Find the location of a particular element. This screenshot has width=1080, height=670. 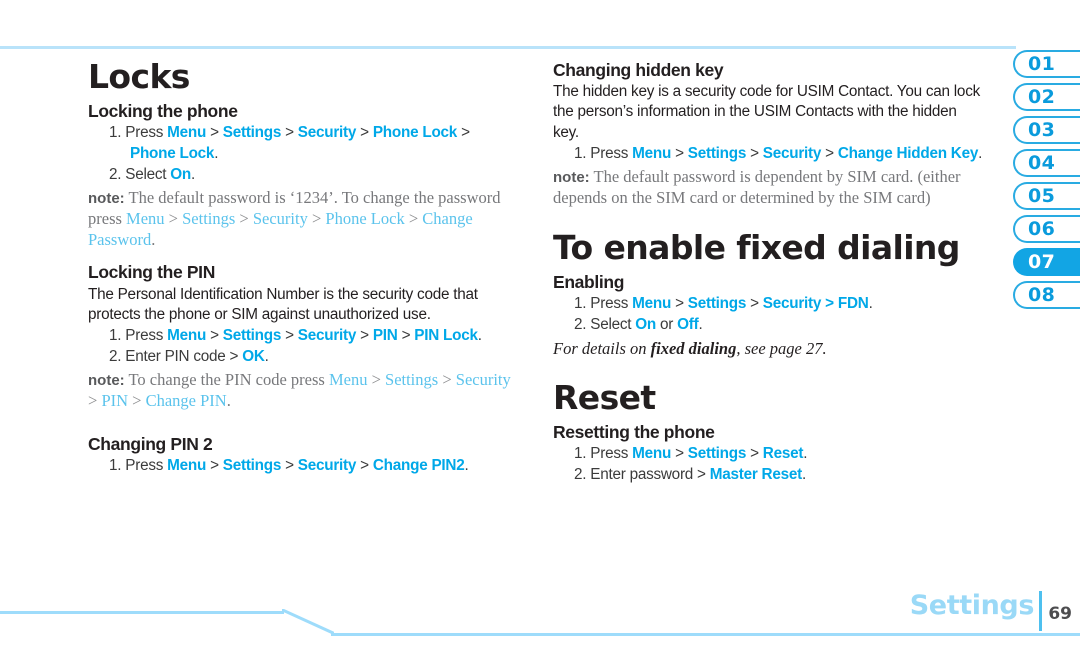

xref-prefix: For details on is located at coordinates (602, 348).